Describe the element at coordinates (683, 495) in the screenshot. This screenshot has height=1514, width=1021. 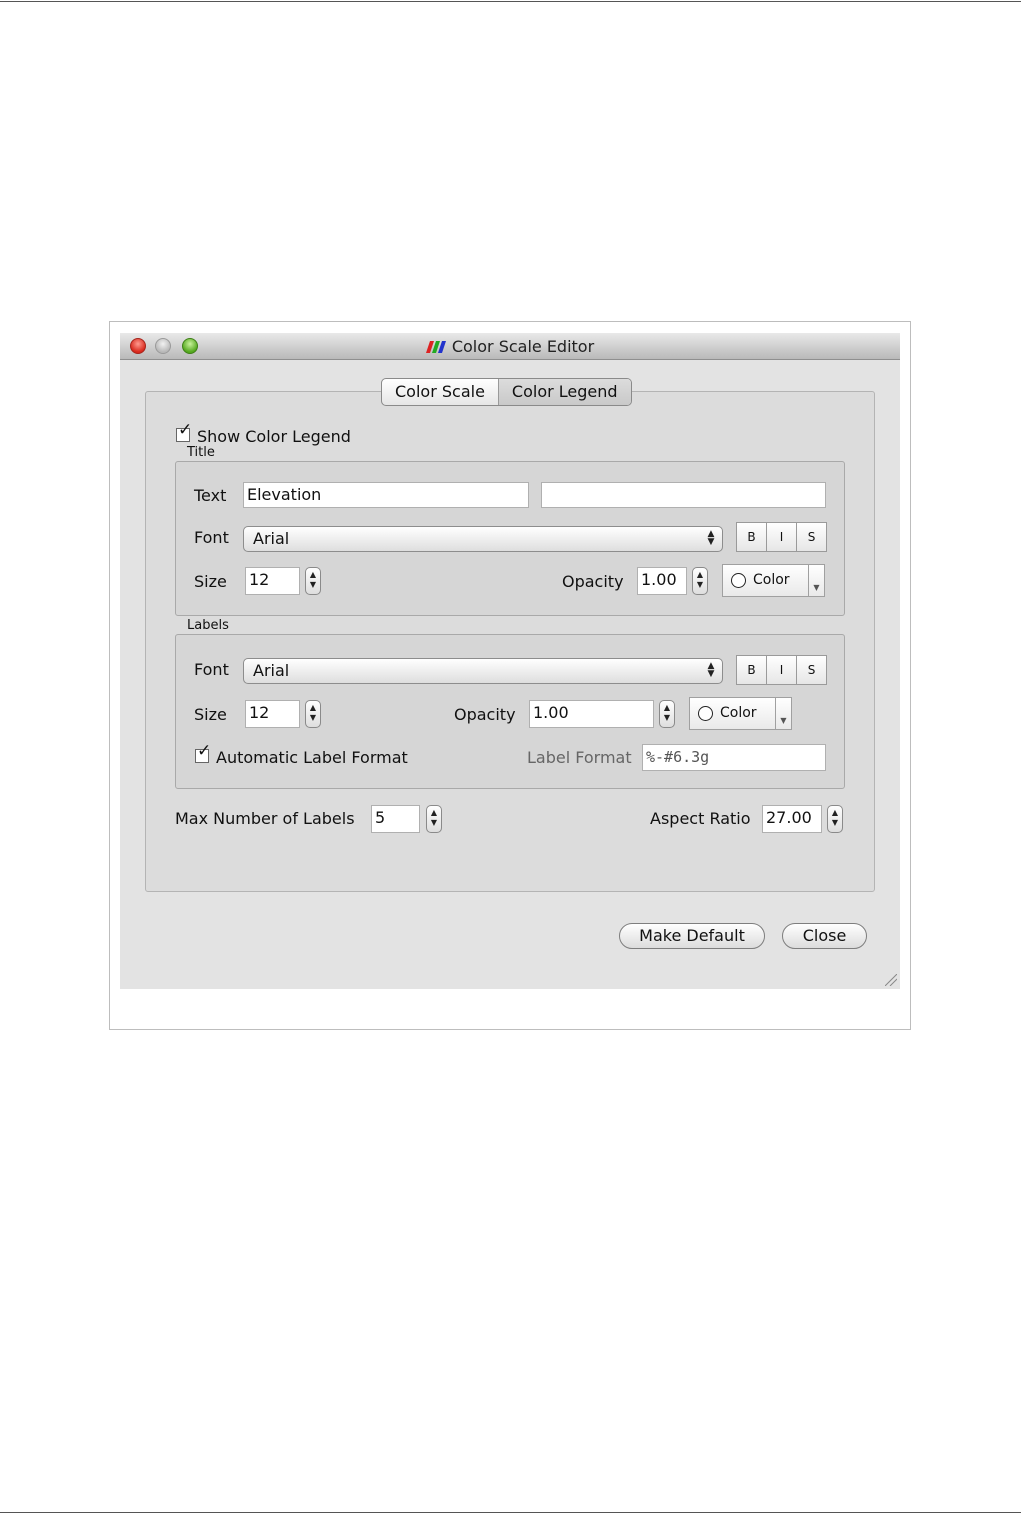
I see `title-text-input-secondary` at that location.